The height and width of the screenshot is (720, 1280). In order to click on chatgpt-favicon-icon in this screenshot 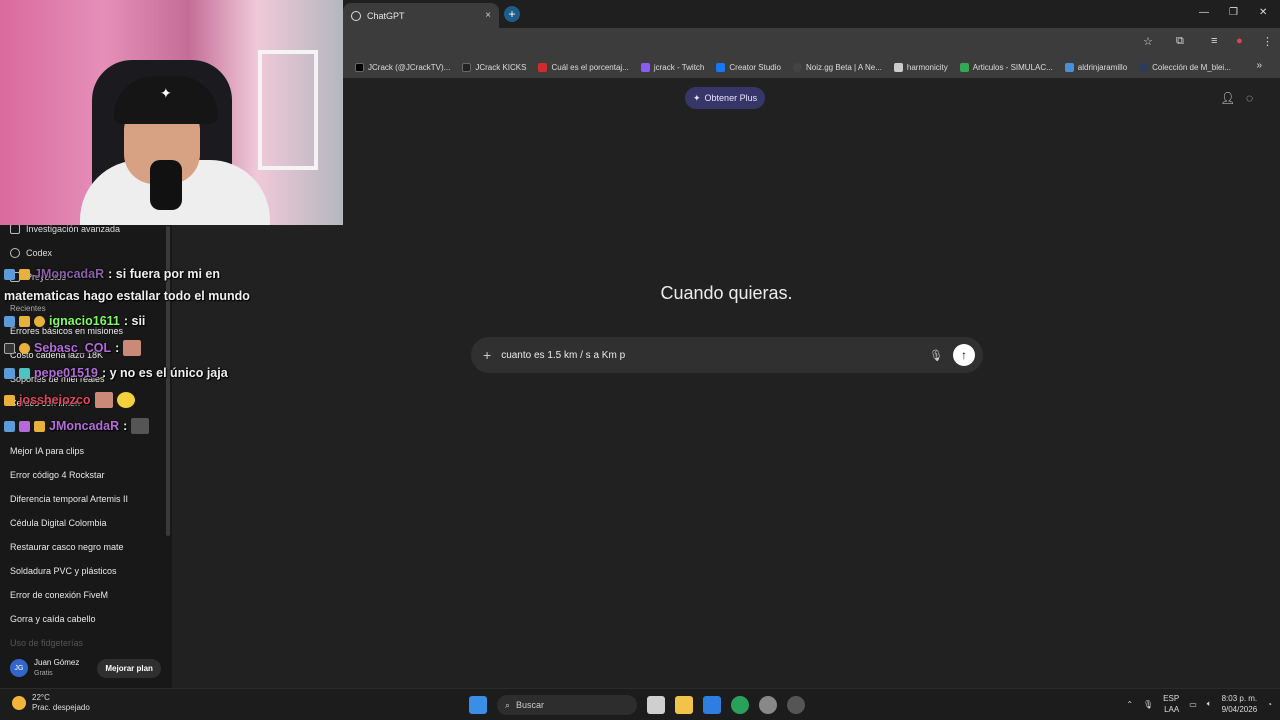, I will do `click(356, 15)`.